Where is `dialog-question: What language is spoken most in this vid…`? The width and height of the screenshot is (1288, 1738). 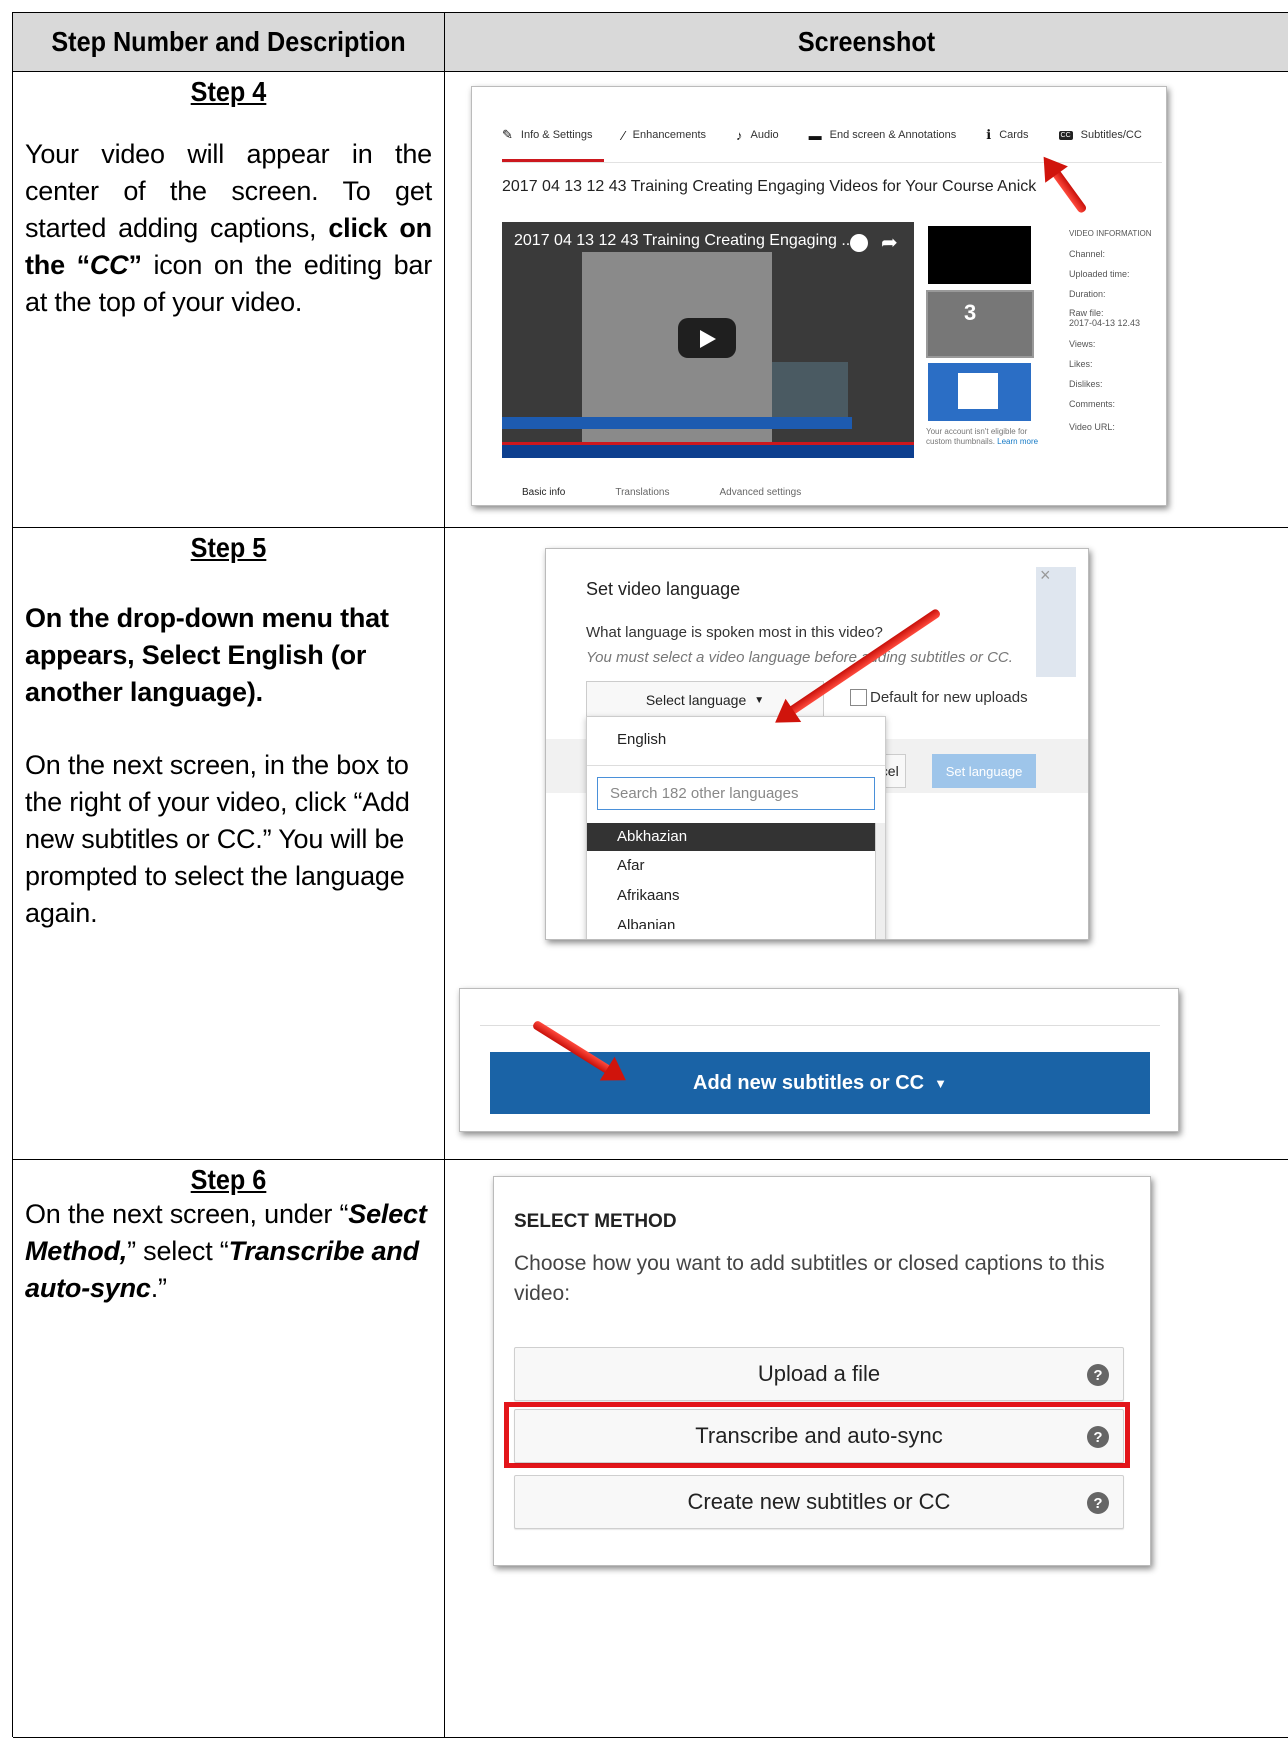
dialog-question: What language is spoken most in this vid… is located at coordinates (734, 632).